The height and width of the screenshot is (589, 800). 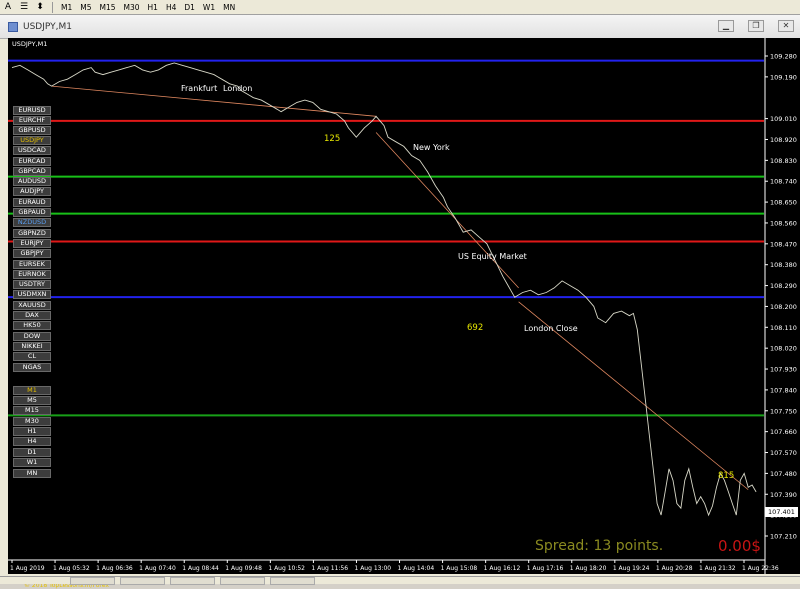 I want to click on y-tick-label: 108.290, so click(x=783, y=286).